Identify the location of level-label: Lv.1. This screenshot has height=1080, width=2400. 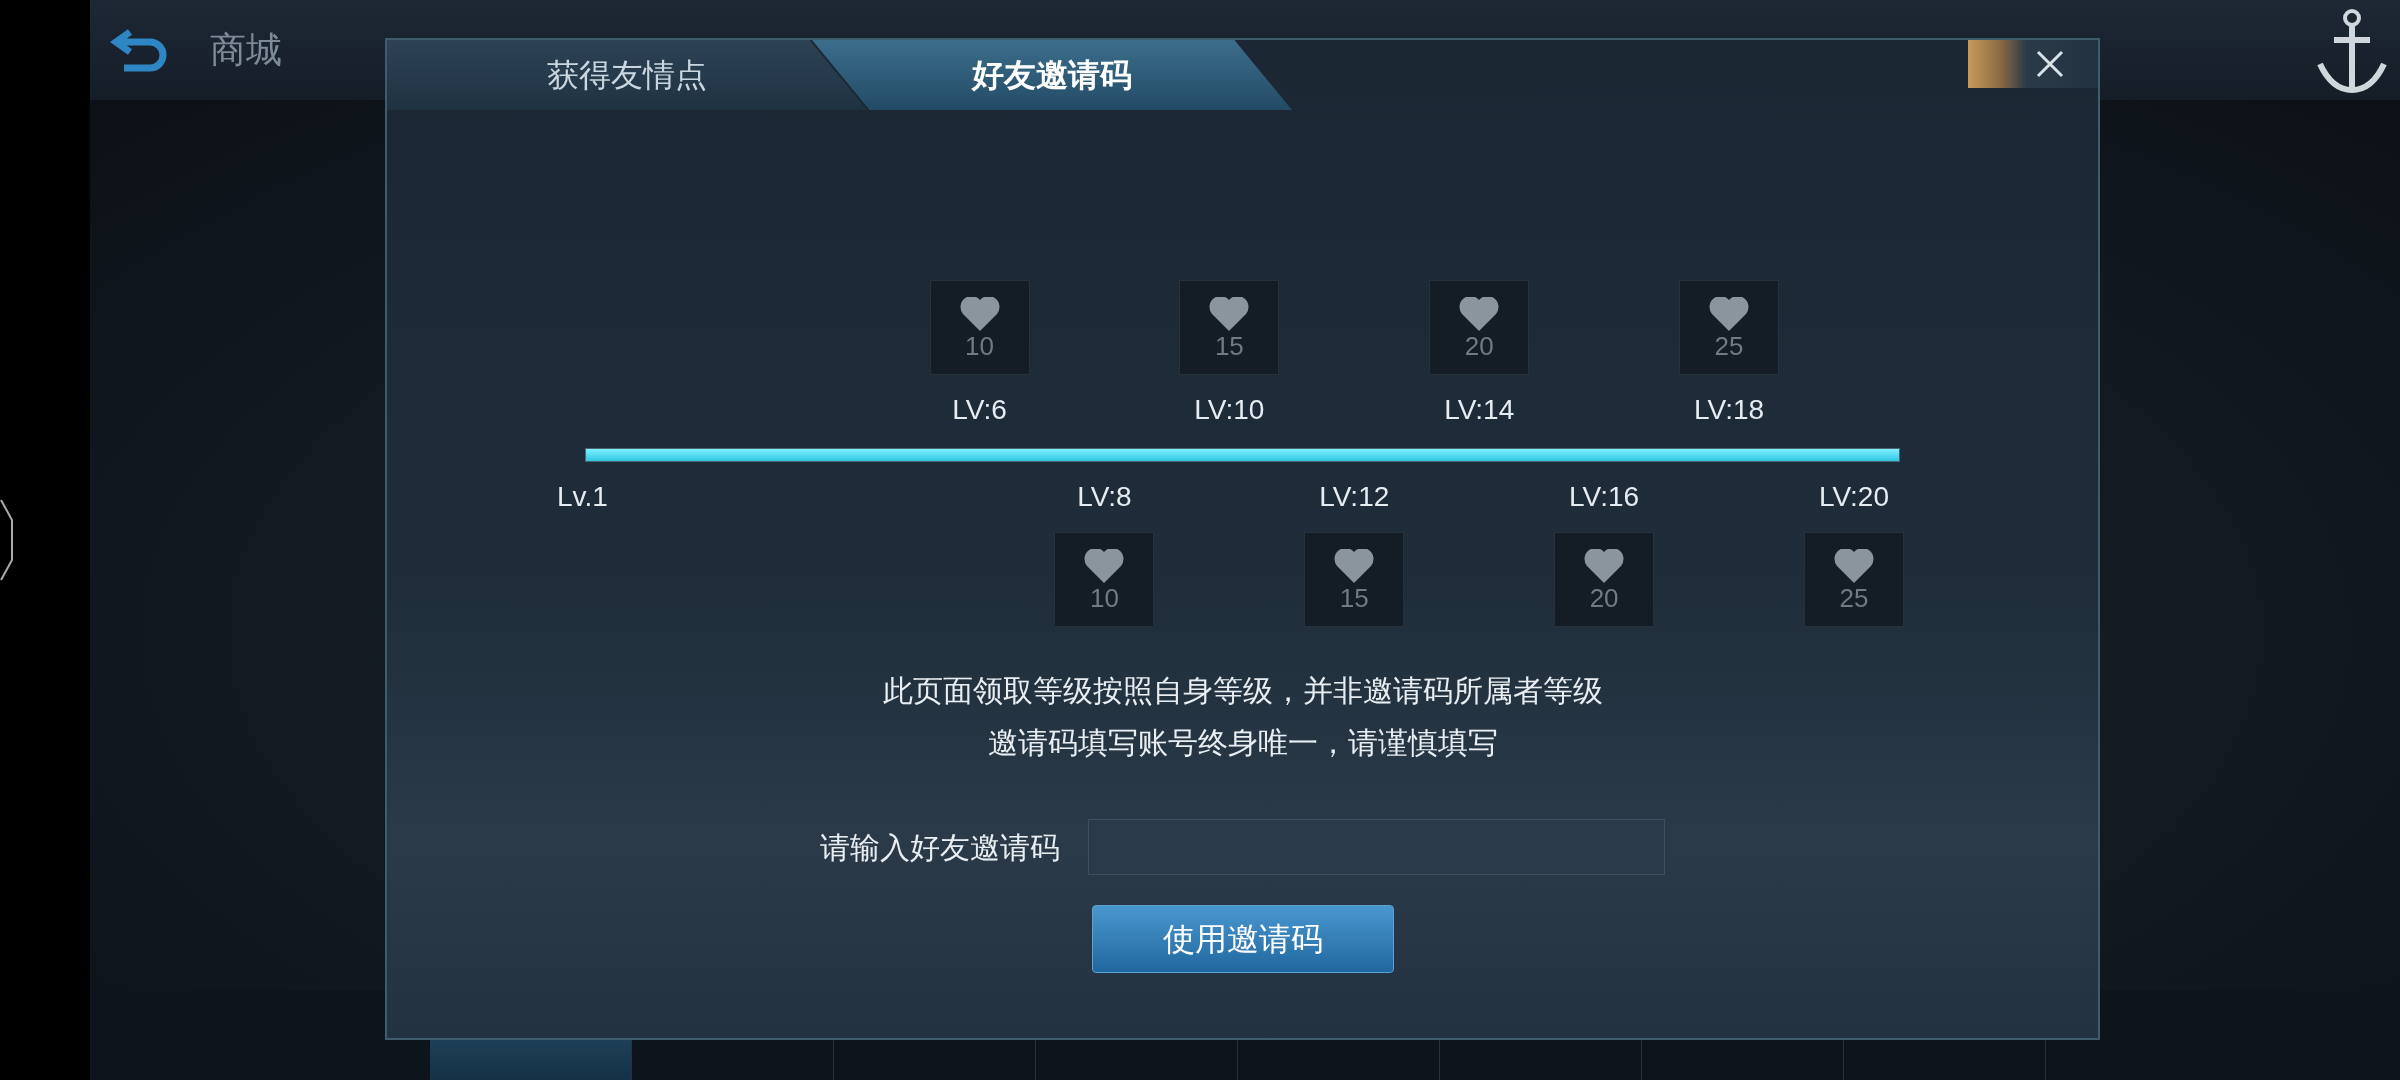
(582, 497).